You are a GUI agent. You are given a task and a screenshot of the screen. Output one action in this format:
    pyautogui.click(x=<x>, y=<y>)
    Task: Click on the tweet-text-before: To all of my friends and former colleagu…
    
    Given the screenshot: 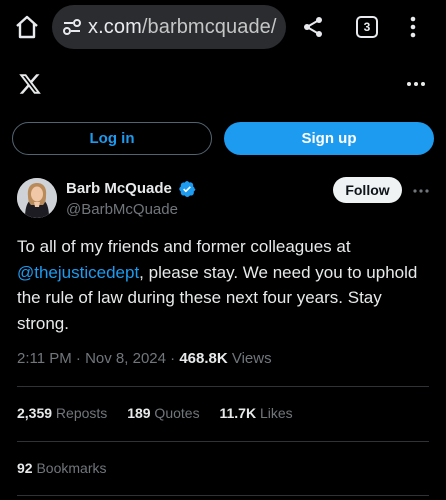 What is the action you would take?
    pyautogui.click(x=184, y=246)
    